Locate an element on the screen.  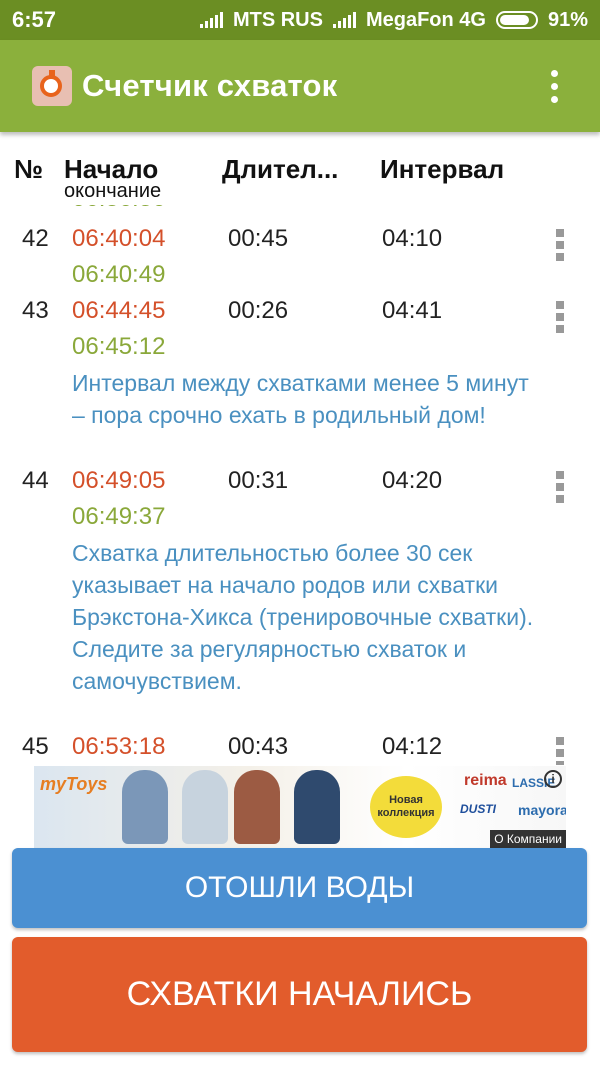
ad-brand-mayoral: mayoral is located at coordinates (542, 810).